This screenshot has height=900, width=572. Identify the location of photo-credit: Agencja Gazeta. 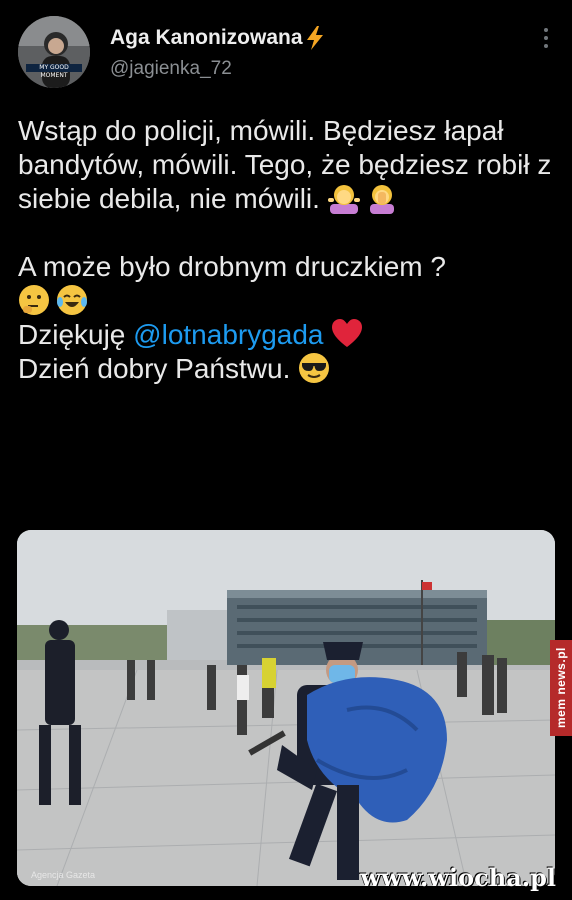
(63, 875).